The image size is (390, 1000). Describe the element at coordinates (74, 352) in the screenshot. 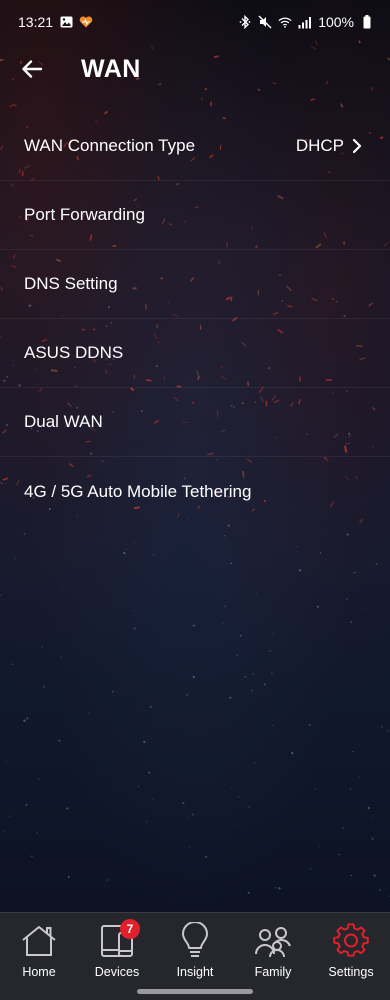

I see `list-item-label: ASUS DDNS` at that location.